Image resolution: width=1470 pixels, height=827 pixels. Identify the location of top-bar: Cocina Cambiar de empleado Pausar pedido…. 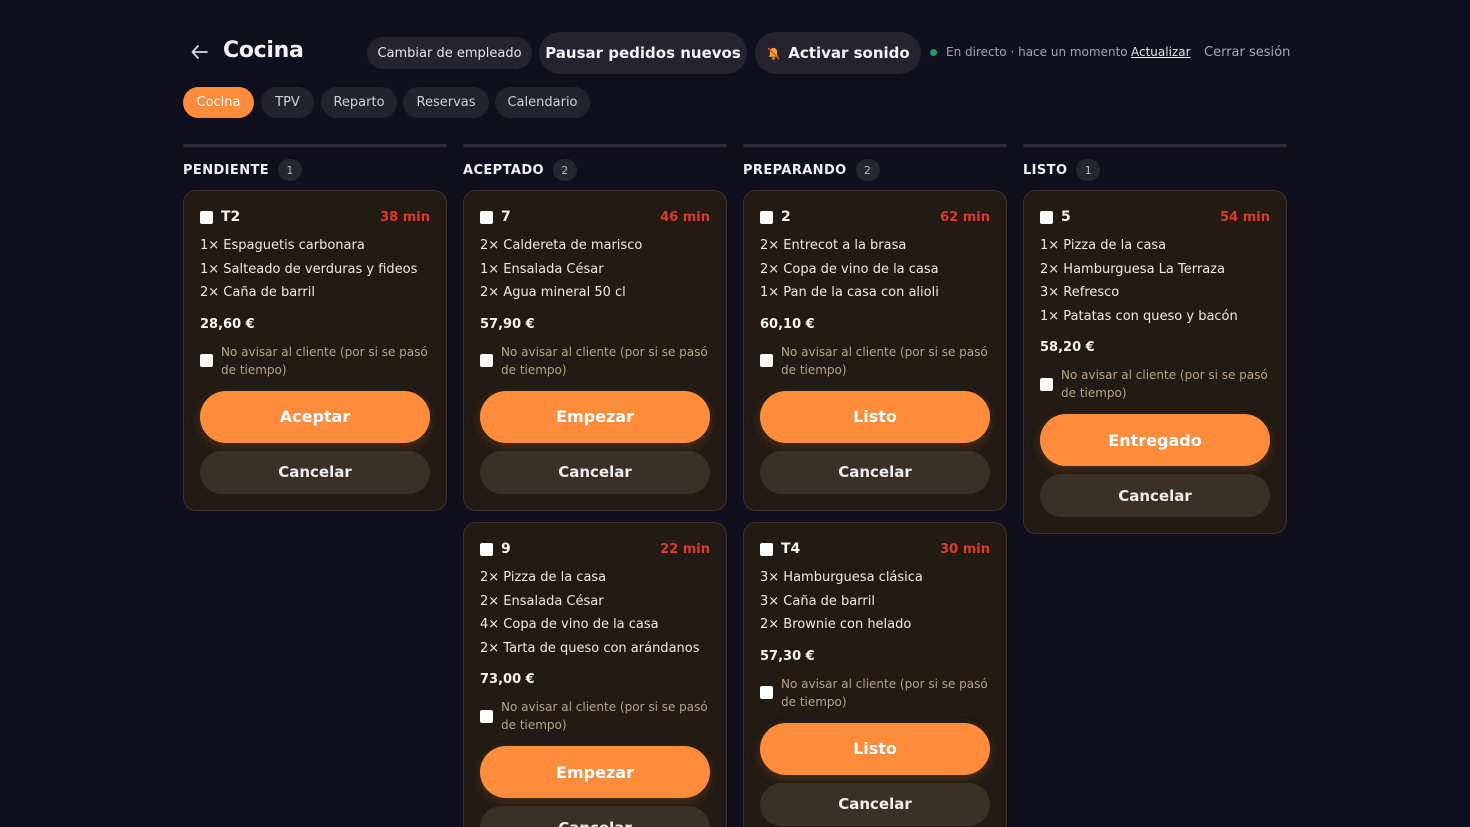
(736, 53).